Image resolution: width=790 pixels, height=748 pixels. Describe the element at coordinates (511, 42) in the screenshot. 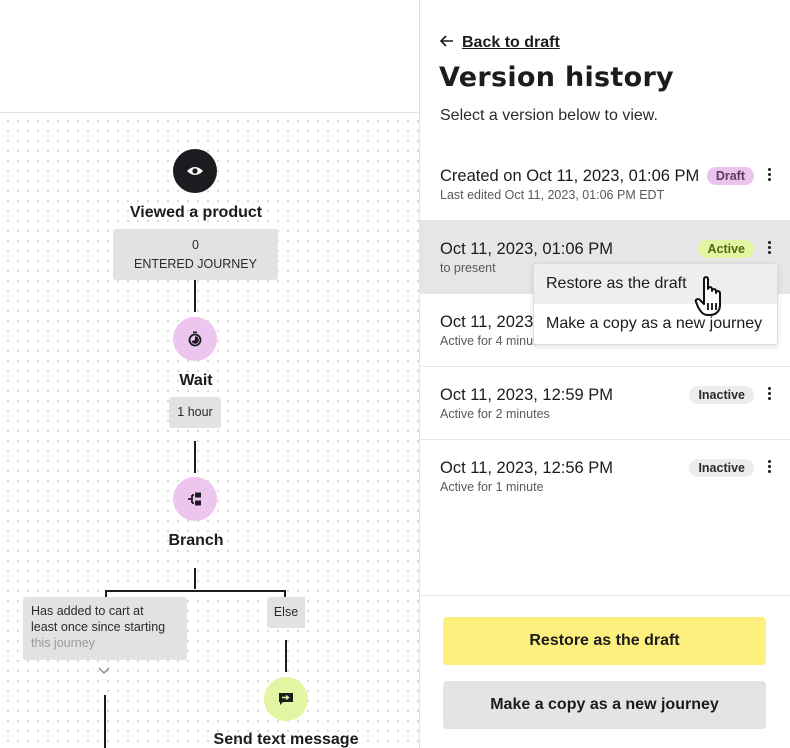

I see `back-to-draft-label: Back to draft` at that location.